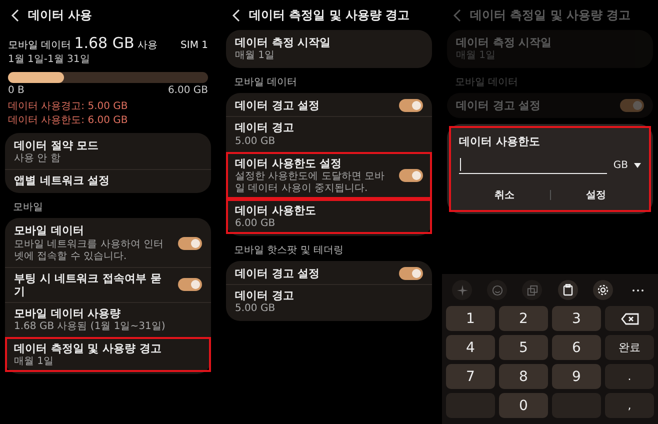 The width and height of the screenshot is (658, 424). What do you see at coordinates (108, 152) in the screenshot?
I see `setting-row: 데이터 절약 모드 사용 안 함` at bounding box center [108, 152].